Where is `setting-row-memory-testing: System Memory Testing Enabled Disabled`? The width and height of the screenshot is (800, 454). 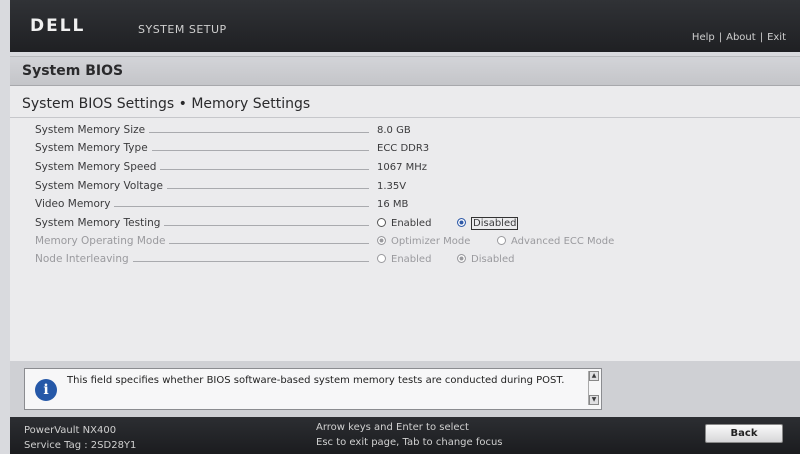 setting-row-memory-testing: System Memory Testing Enabled Disabled is located at coordinates (415, 225).